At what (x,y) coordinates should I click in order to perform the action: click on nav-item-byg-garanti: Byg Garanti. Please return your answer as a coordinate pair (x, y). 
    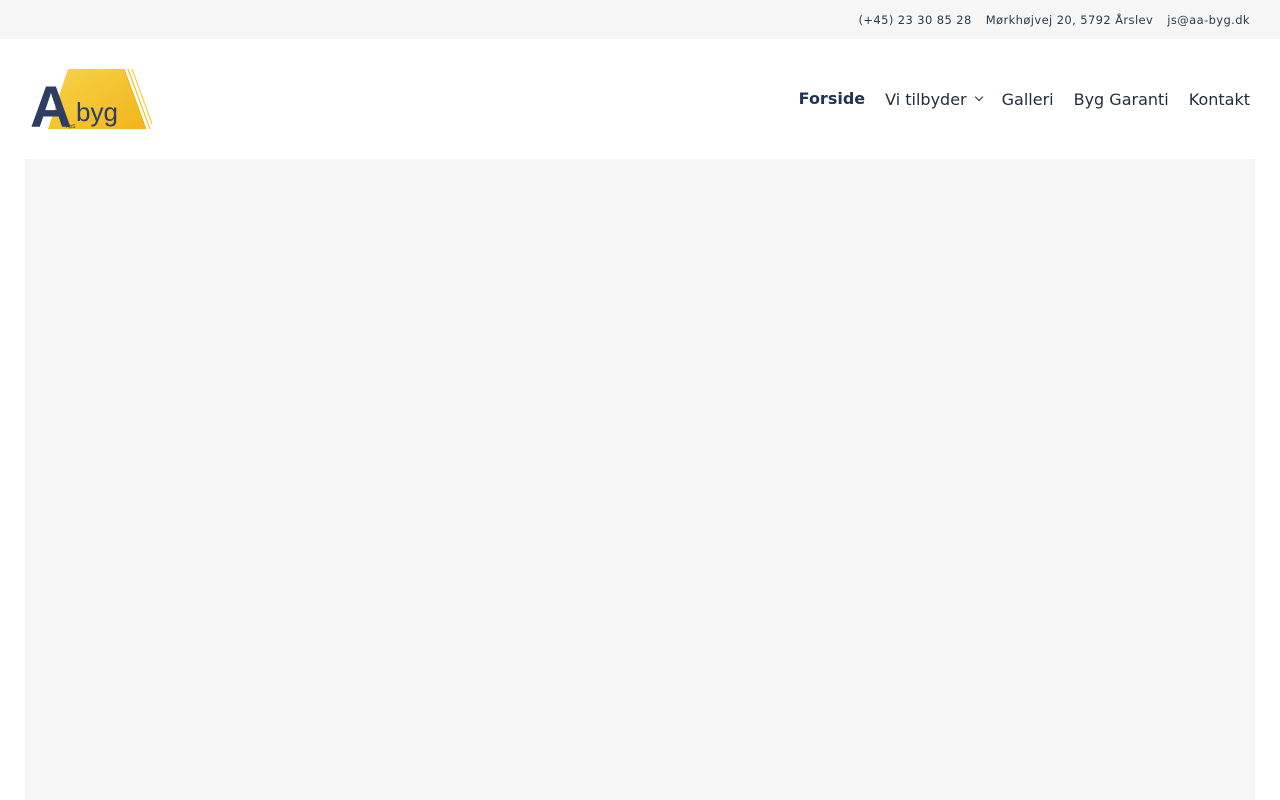
    Looking at the image, I should click on (1121, 99).